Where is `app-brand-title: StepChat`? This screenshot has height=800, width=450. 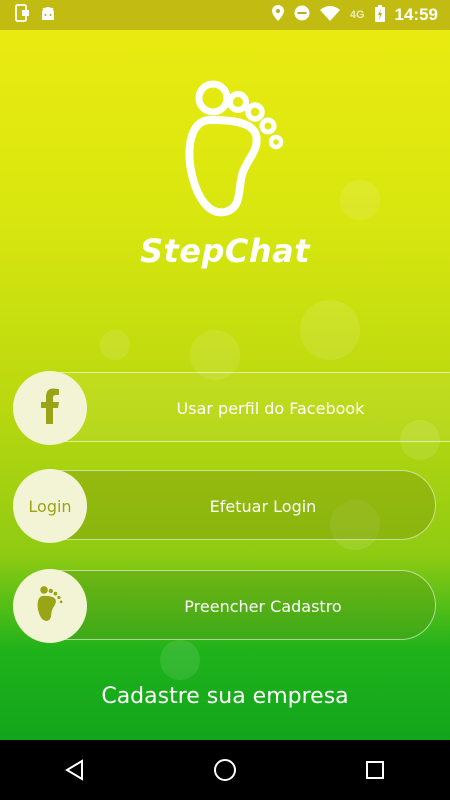
app-brand-title: StepChat is located at coordinates (225, 251).